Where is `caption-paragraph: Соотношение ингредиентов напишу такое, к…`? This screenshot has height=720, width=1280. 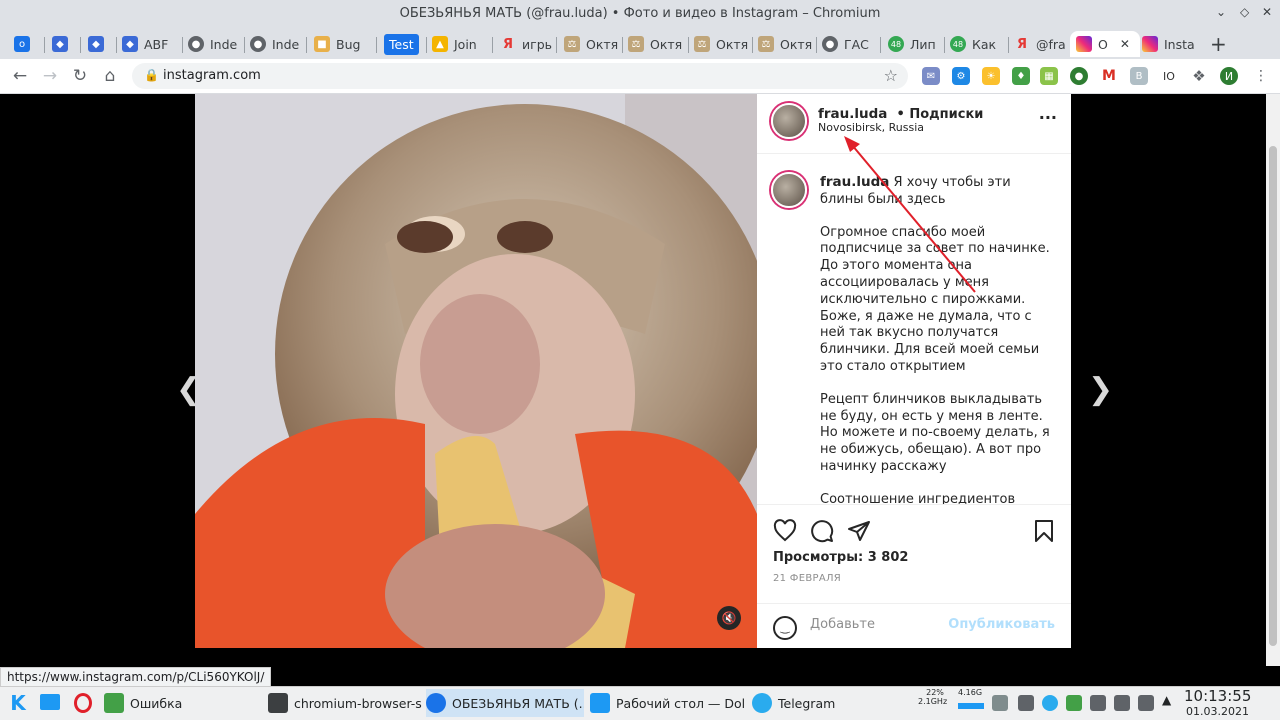
caption-paragraph: Соотношение ингредиентов напишу такое, к… is located at coordinates (918, 497).